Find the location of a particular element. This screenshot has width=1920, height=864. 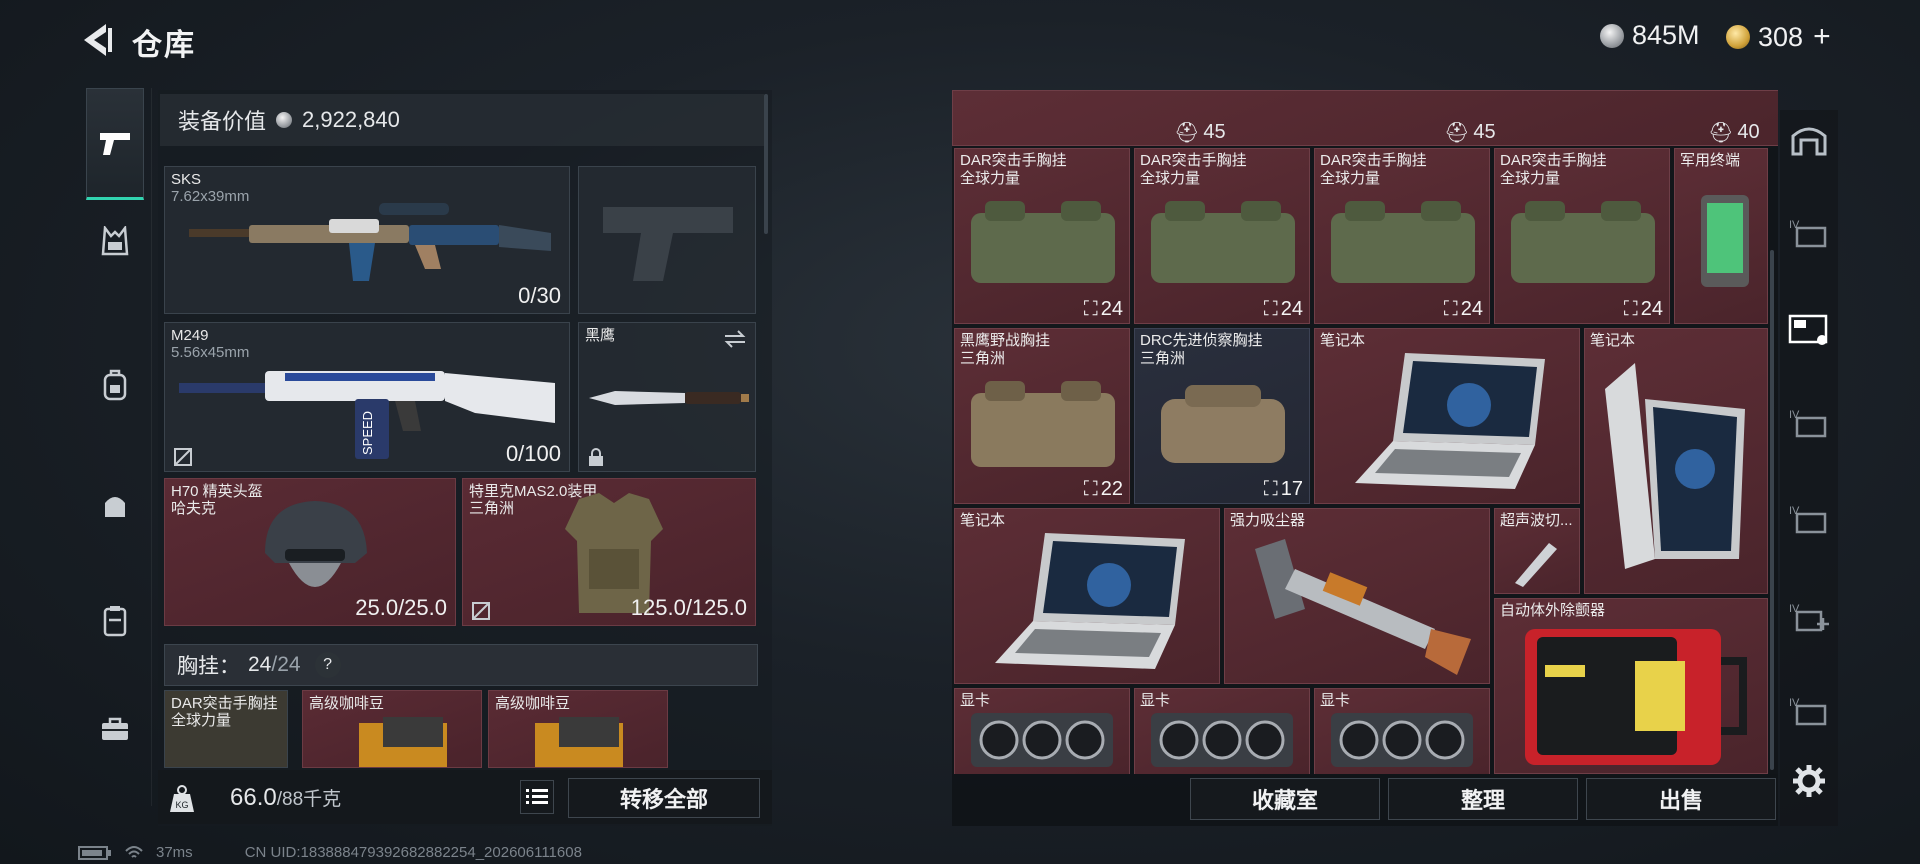

nav-pouch is located at coordinates (115, 507).